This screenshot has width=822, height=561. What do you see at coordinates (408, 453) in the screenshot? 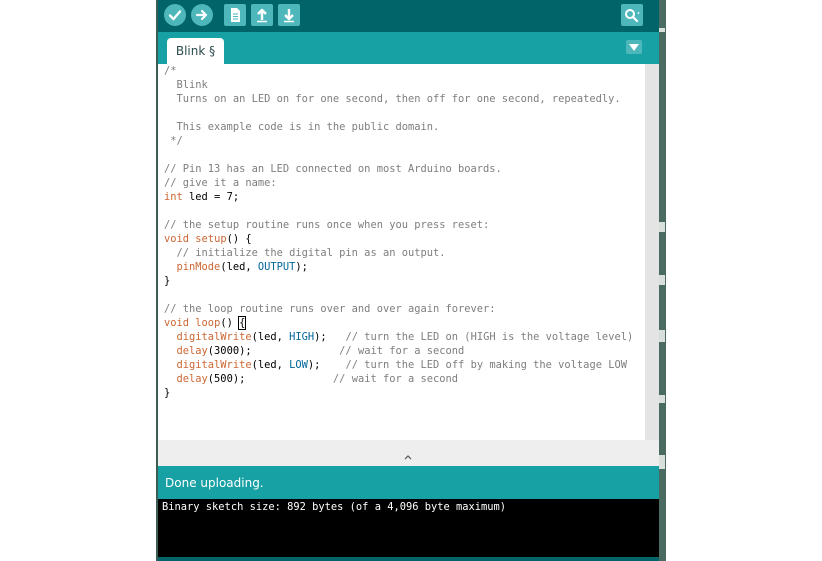
I see `pane-divider` at bounding box center [408, 453].